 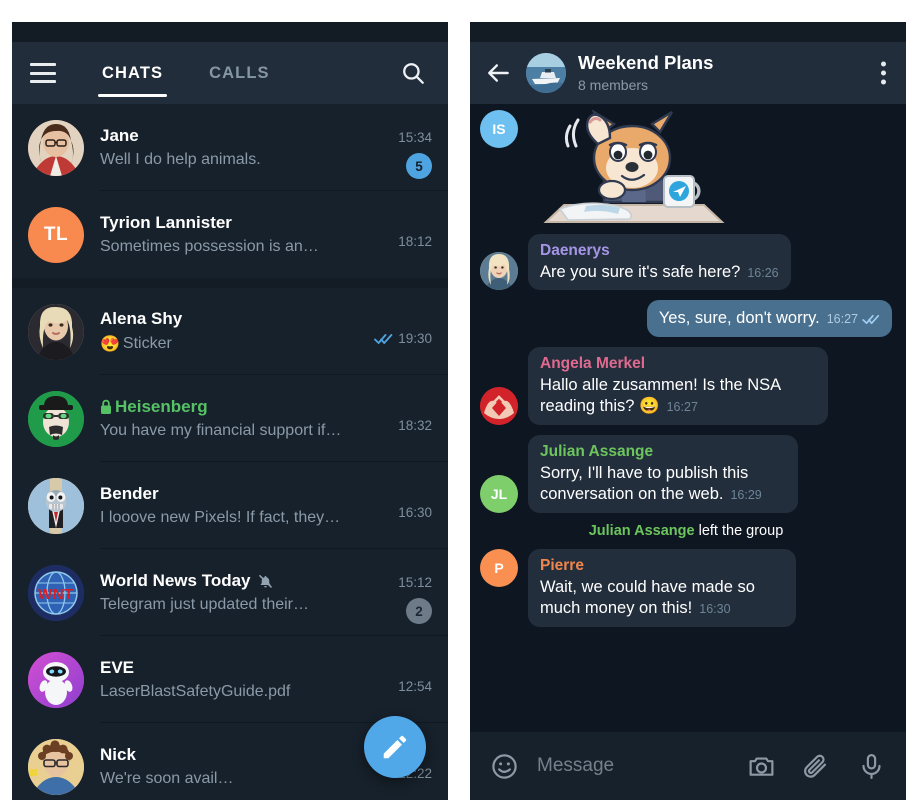 What do you see at coordinates (597, 451) in the screenshot?
I see `message-sender: Julian Assange` at bounding box center [597, 451].